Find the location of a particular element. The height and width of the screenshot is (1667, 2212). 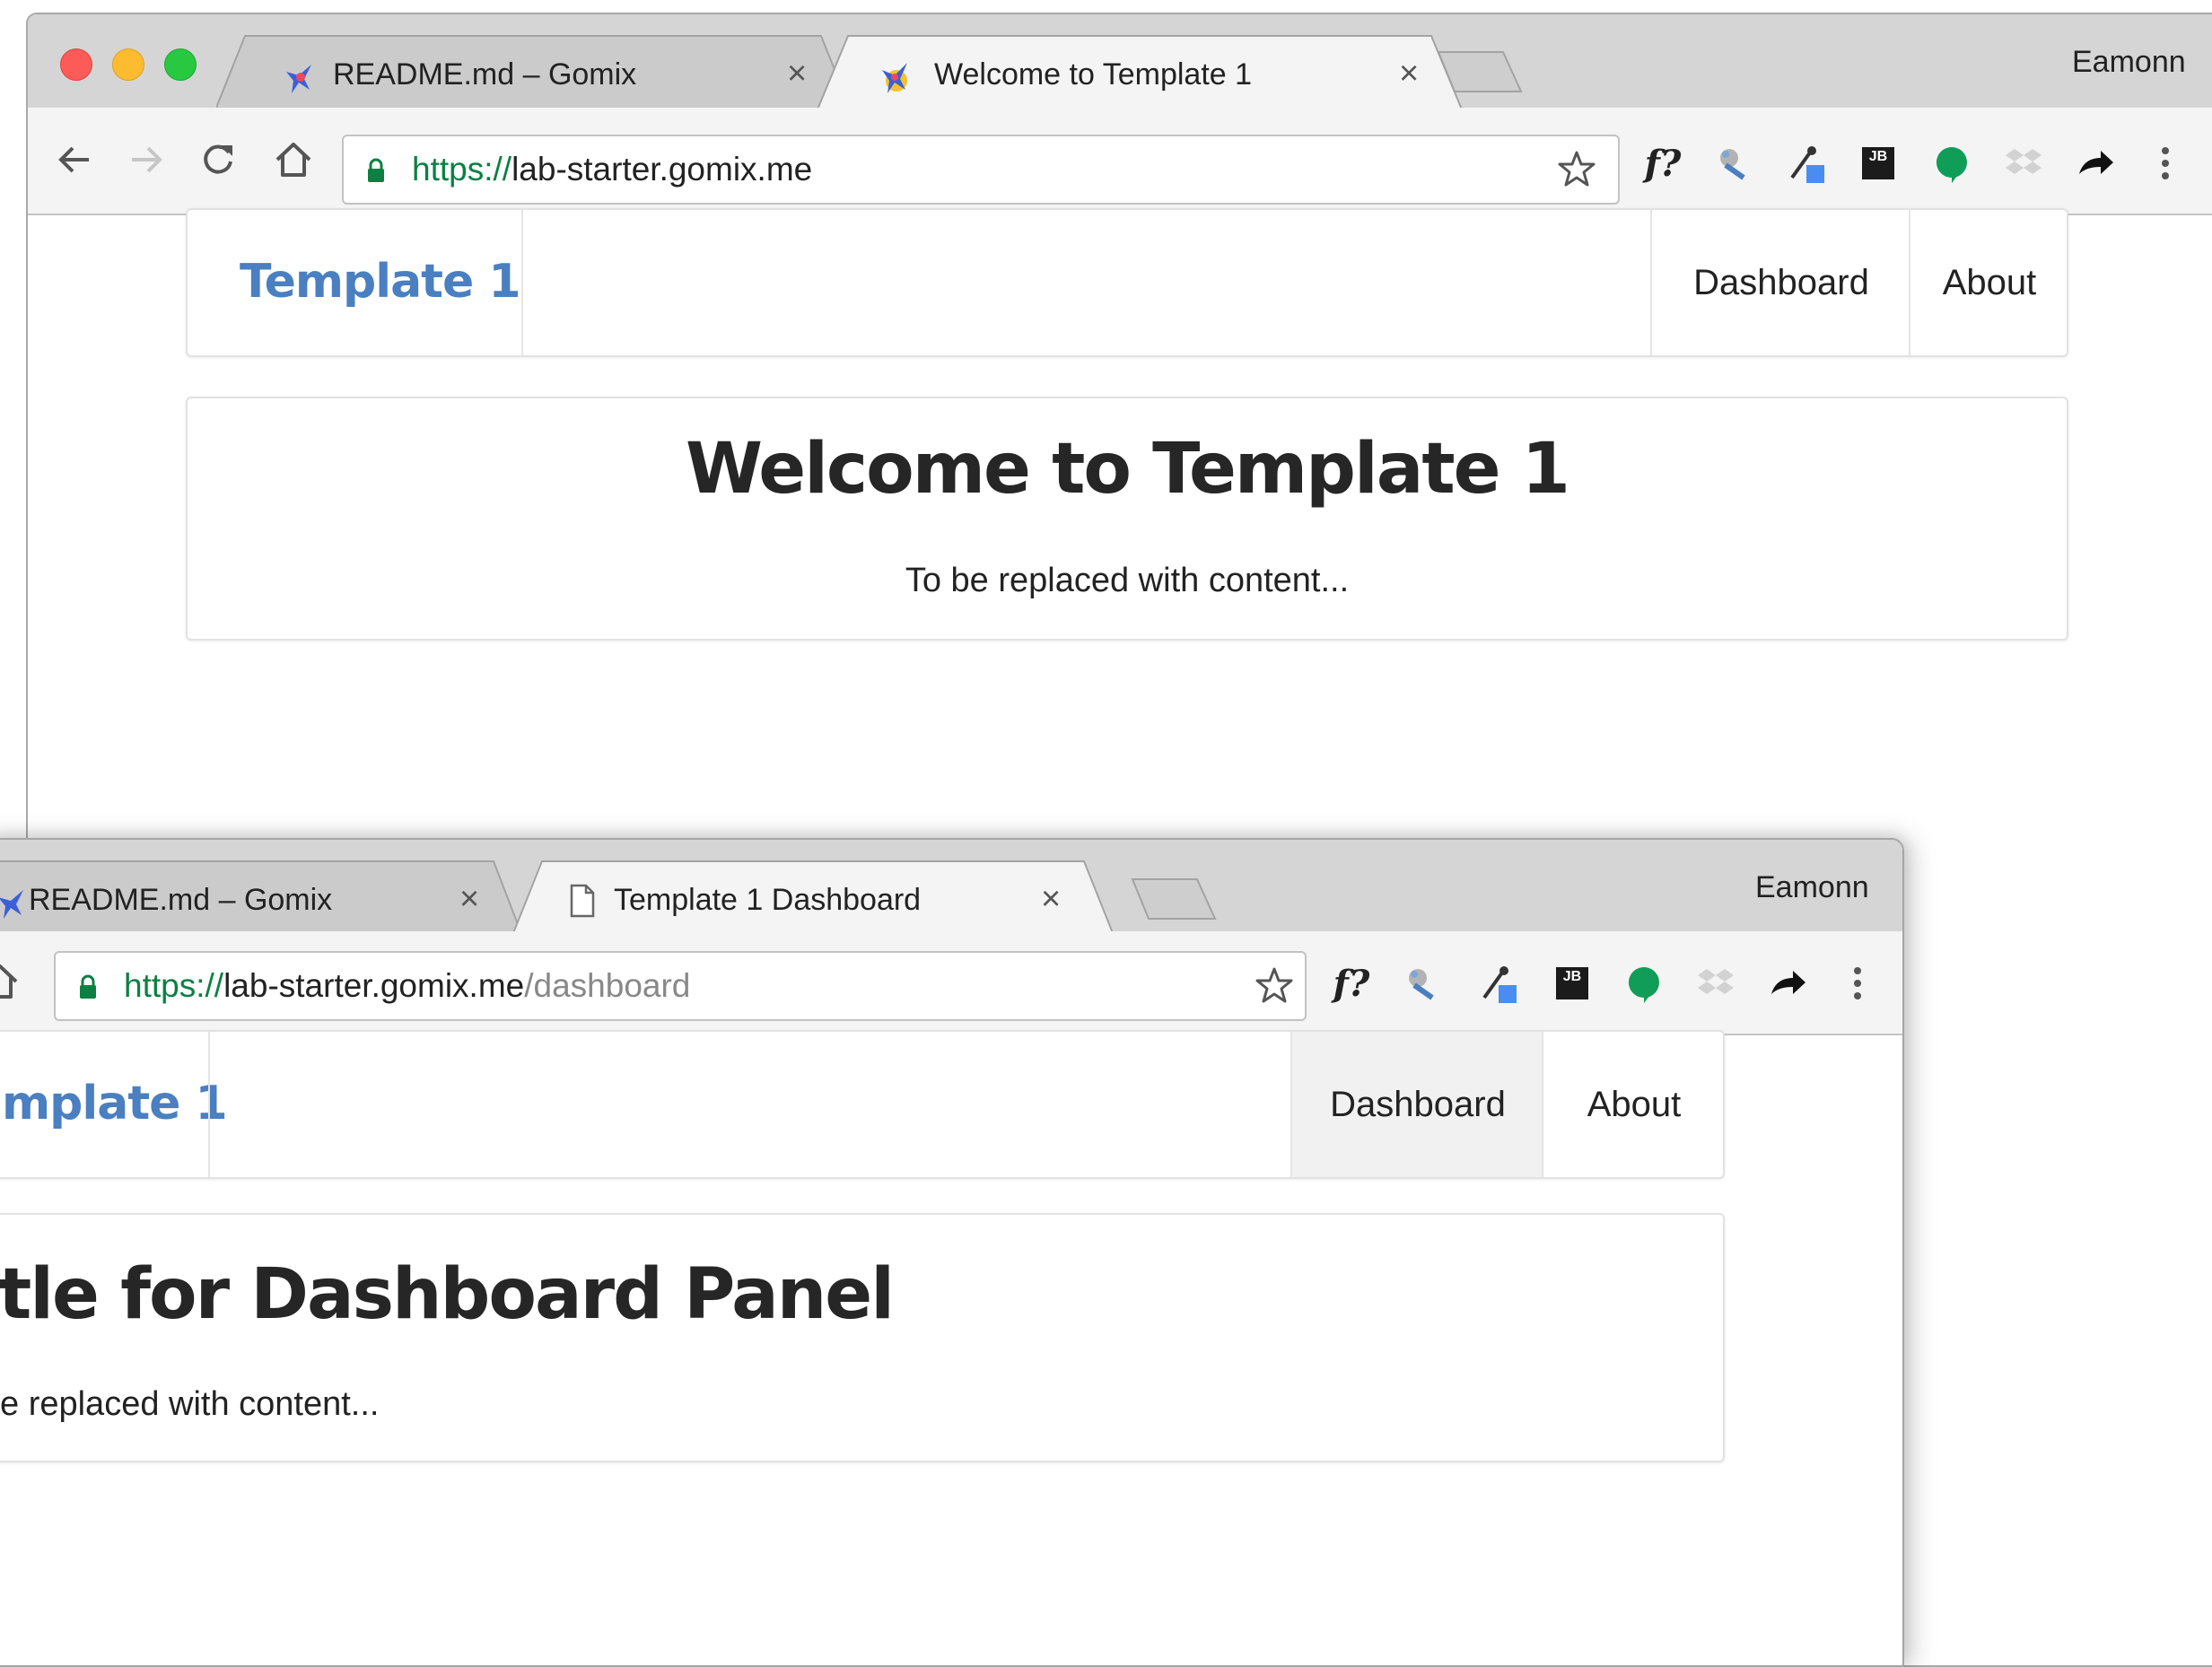

url-text: https://lab-starter.gomix.me/dashboard is located at coordinates (407, 986).